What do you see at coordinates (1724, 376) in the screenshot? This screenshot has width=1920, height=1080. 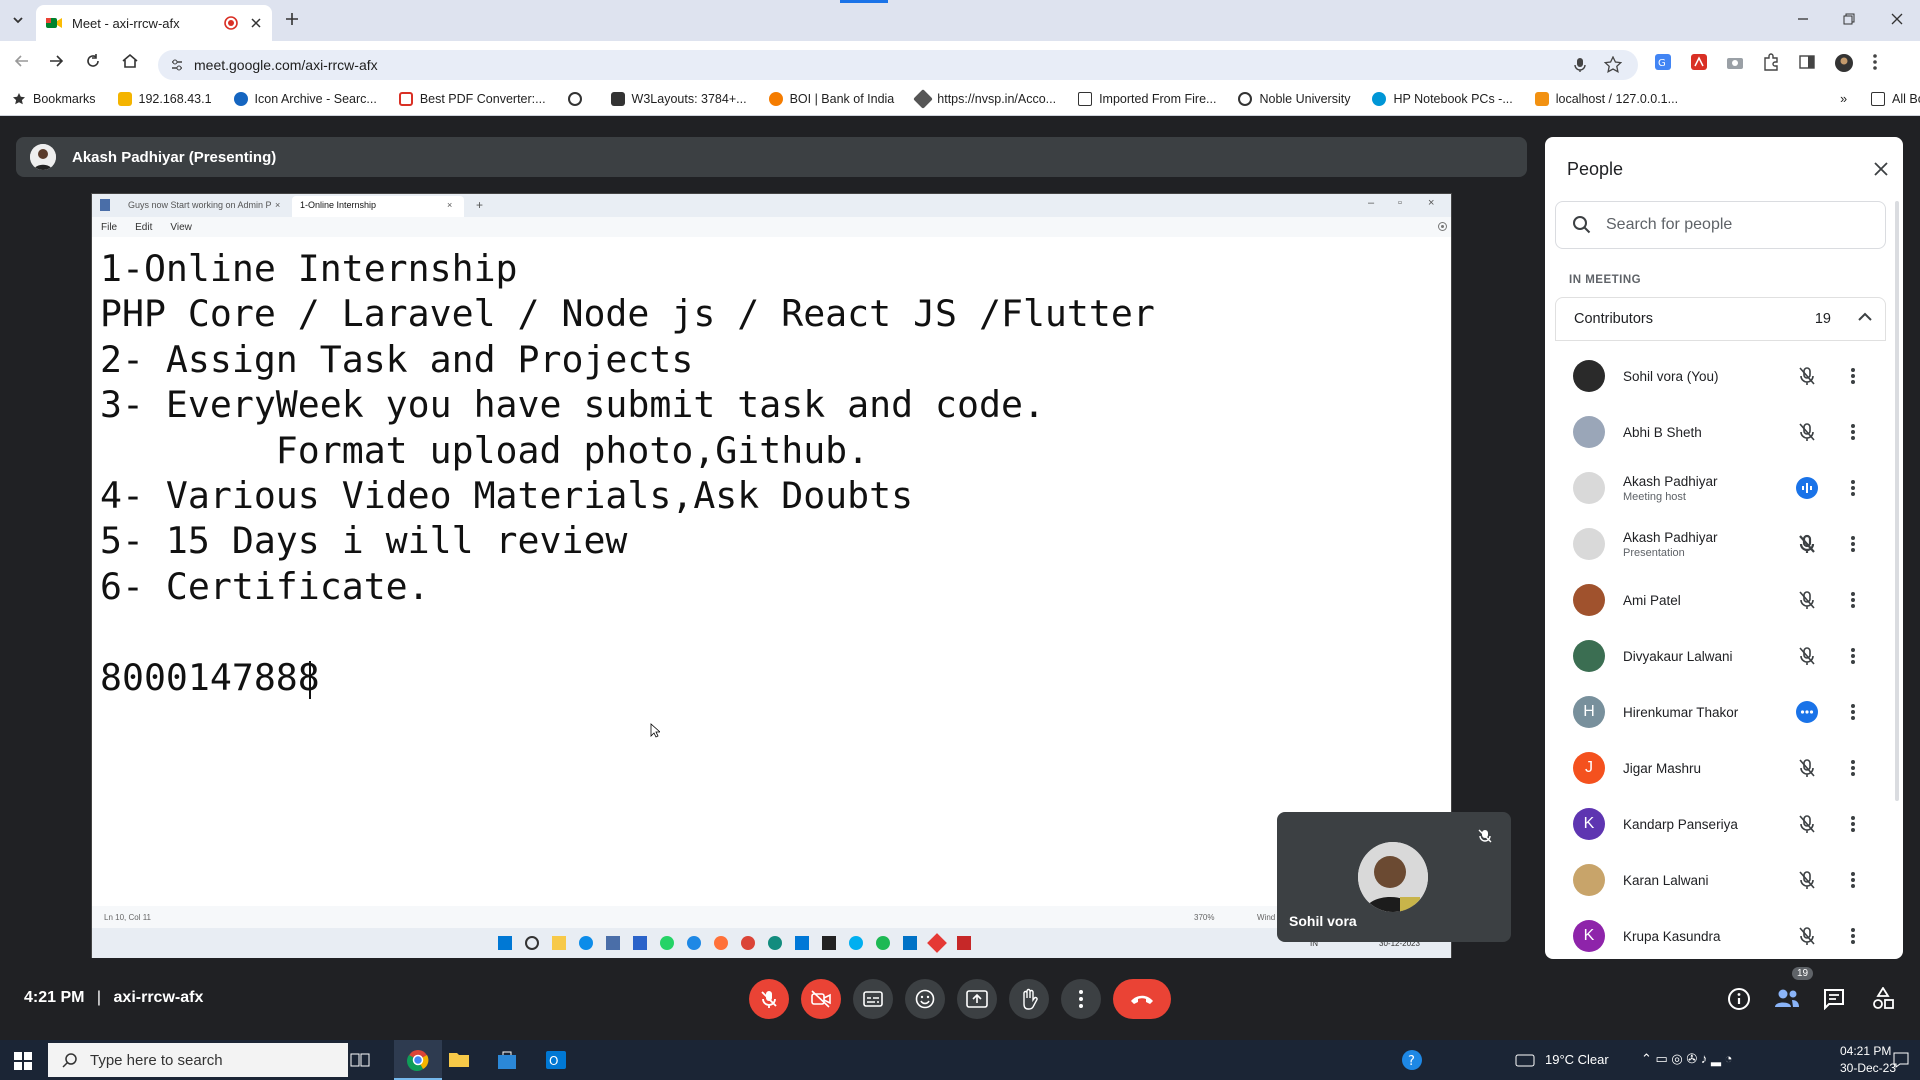 I see `participant-row: Sohil vora (You)` at bounding box center [1724, 376].